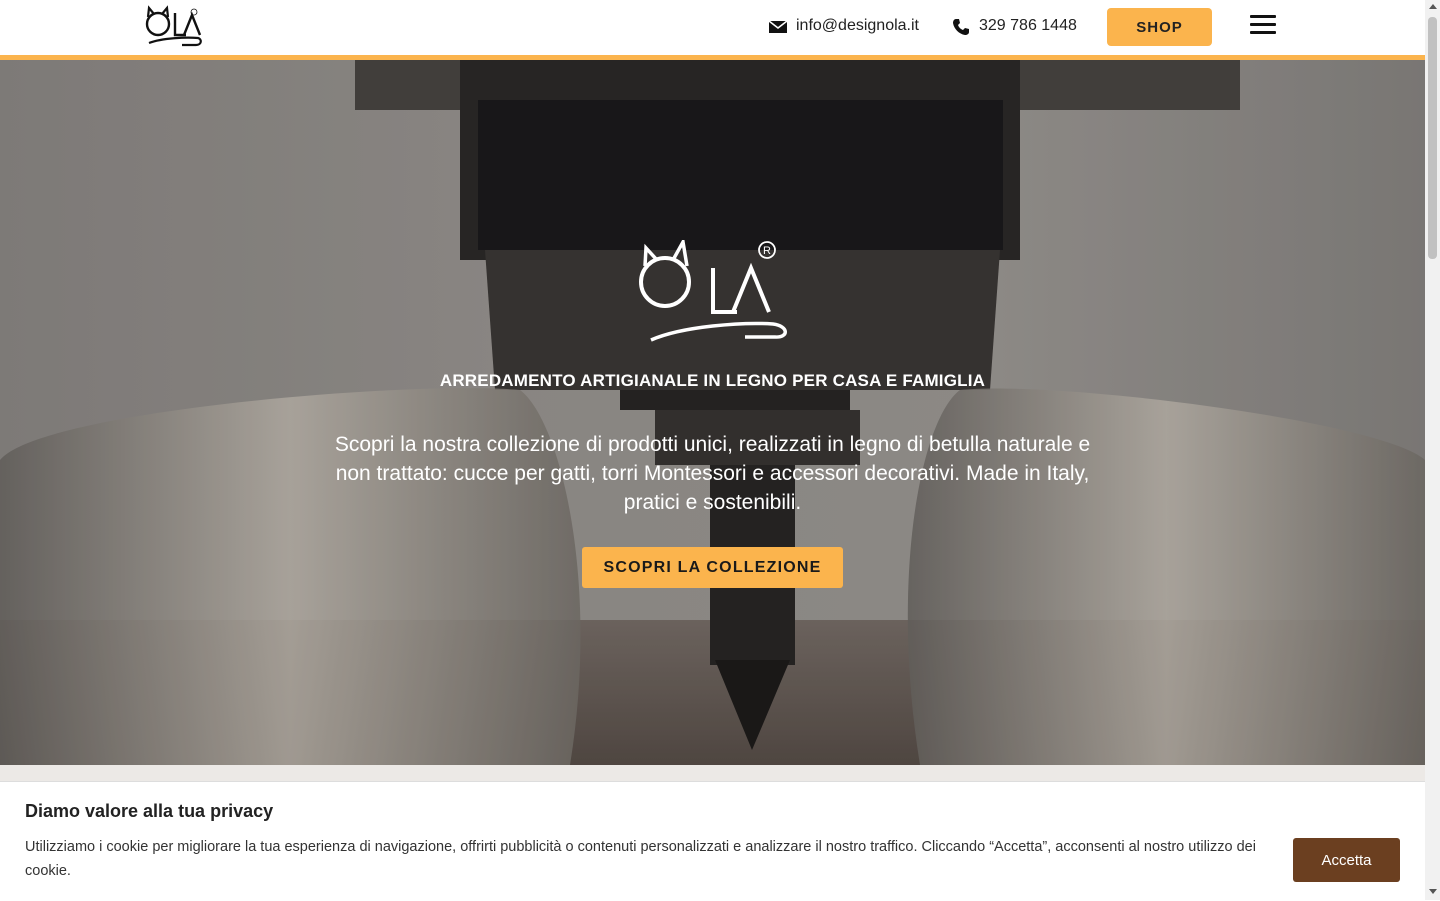  I want to click on cookie-title: Diamo valore alla tua privacy, so click(149, 811).